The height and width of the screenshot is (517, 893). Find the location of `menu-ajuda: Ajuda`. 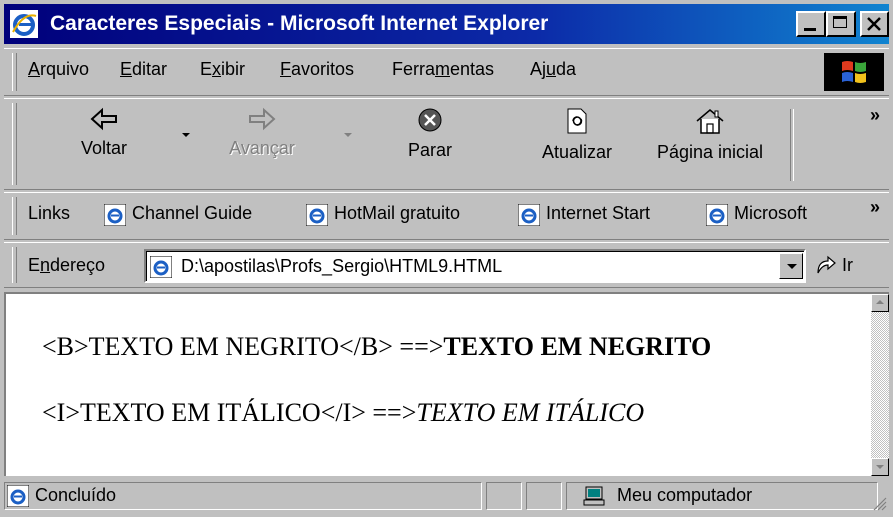

menu-ajuda: Ajuda is located at coordinates (553, 69).